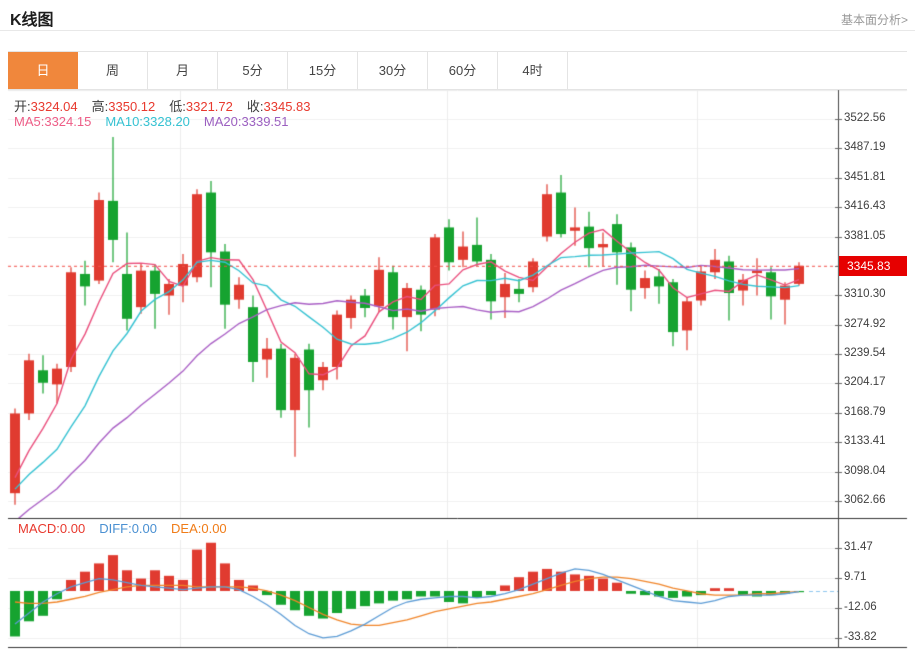 This screenshot has width=915, height=651. I want to click on tab-interval-4: 15分, so click(323, 70).